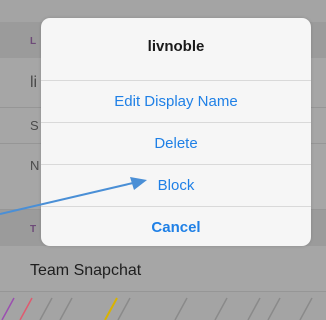 Image resolution: width=326 pixels, height=320 pixels. I want to click on team-snapchat-label: Team Snapchat, so click(86, 270).